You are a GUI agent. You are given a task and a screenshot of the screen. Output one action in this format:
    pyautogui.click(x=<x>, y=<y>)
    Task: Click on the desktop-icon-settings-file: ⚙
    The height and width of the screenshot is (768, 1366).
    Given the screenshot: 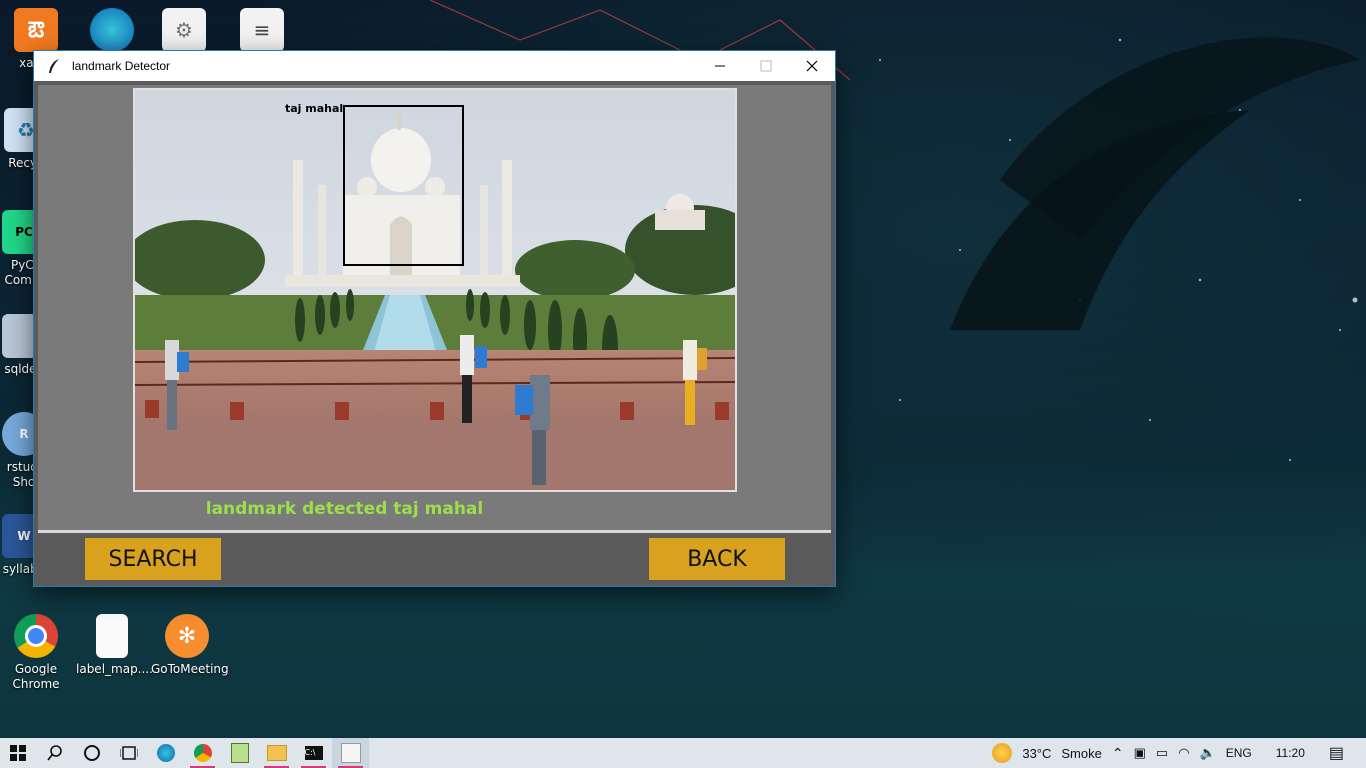 What is the action you would take?
    pyautogui.click(x=184, y=32)
    